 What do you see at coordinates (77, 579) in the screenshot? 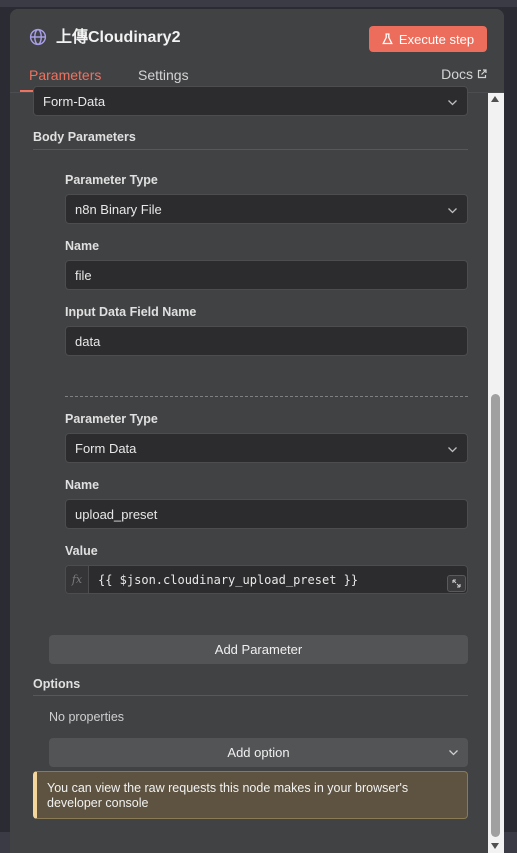
I see `fx-icon: fx` at bounding box center [77, 579].